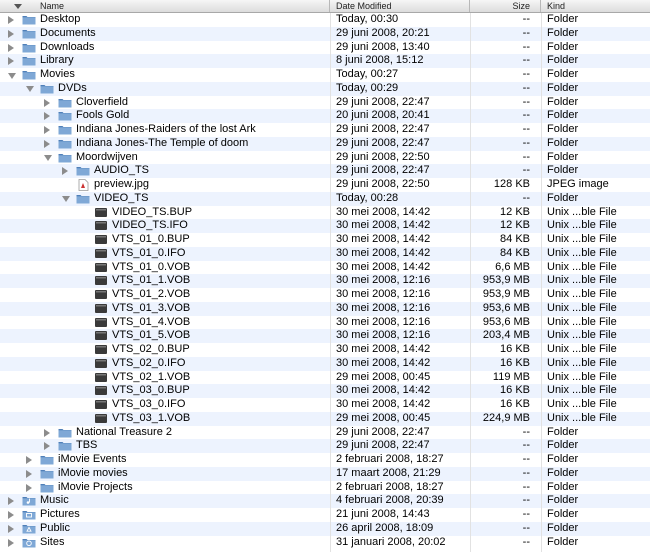 This screenshot has height=552, width=650. I want to click on file-name: Library, so click(57, 60).